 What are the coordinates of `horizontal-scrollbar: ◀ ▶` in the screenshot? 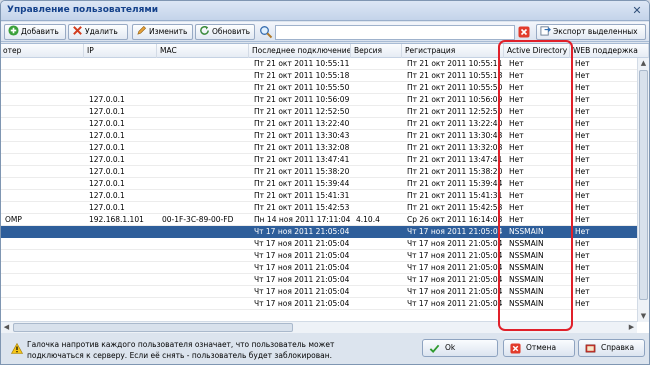 It's located at (319, 327).